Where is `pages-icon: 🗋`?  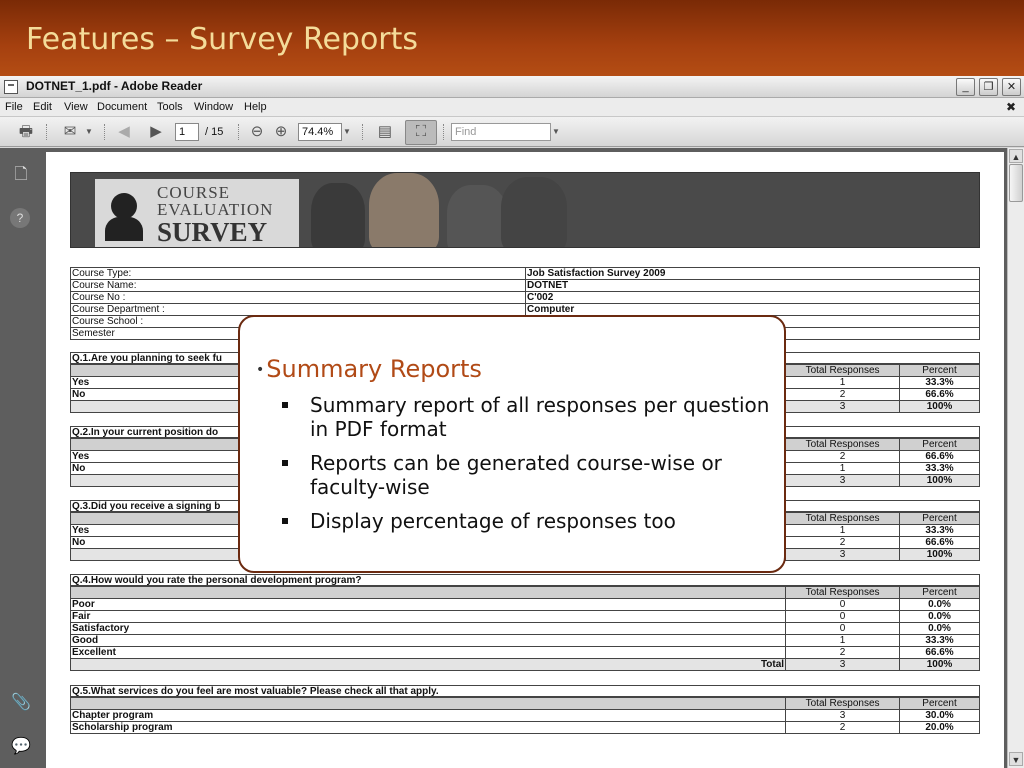 pages-icon: 🗋 is located at coordinates (21, 175).